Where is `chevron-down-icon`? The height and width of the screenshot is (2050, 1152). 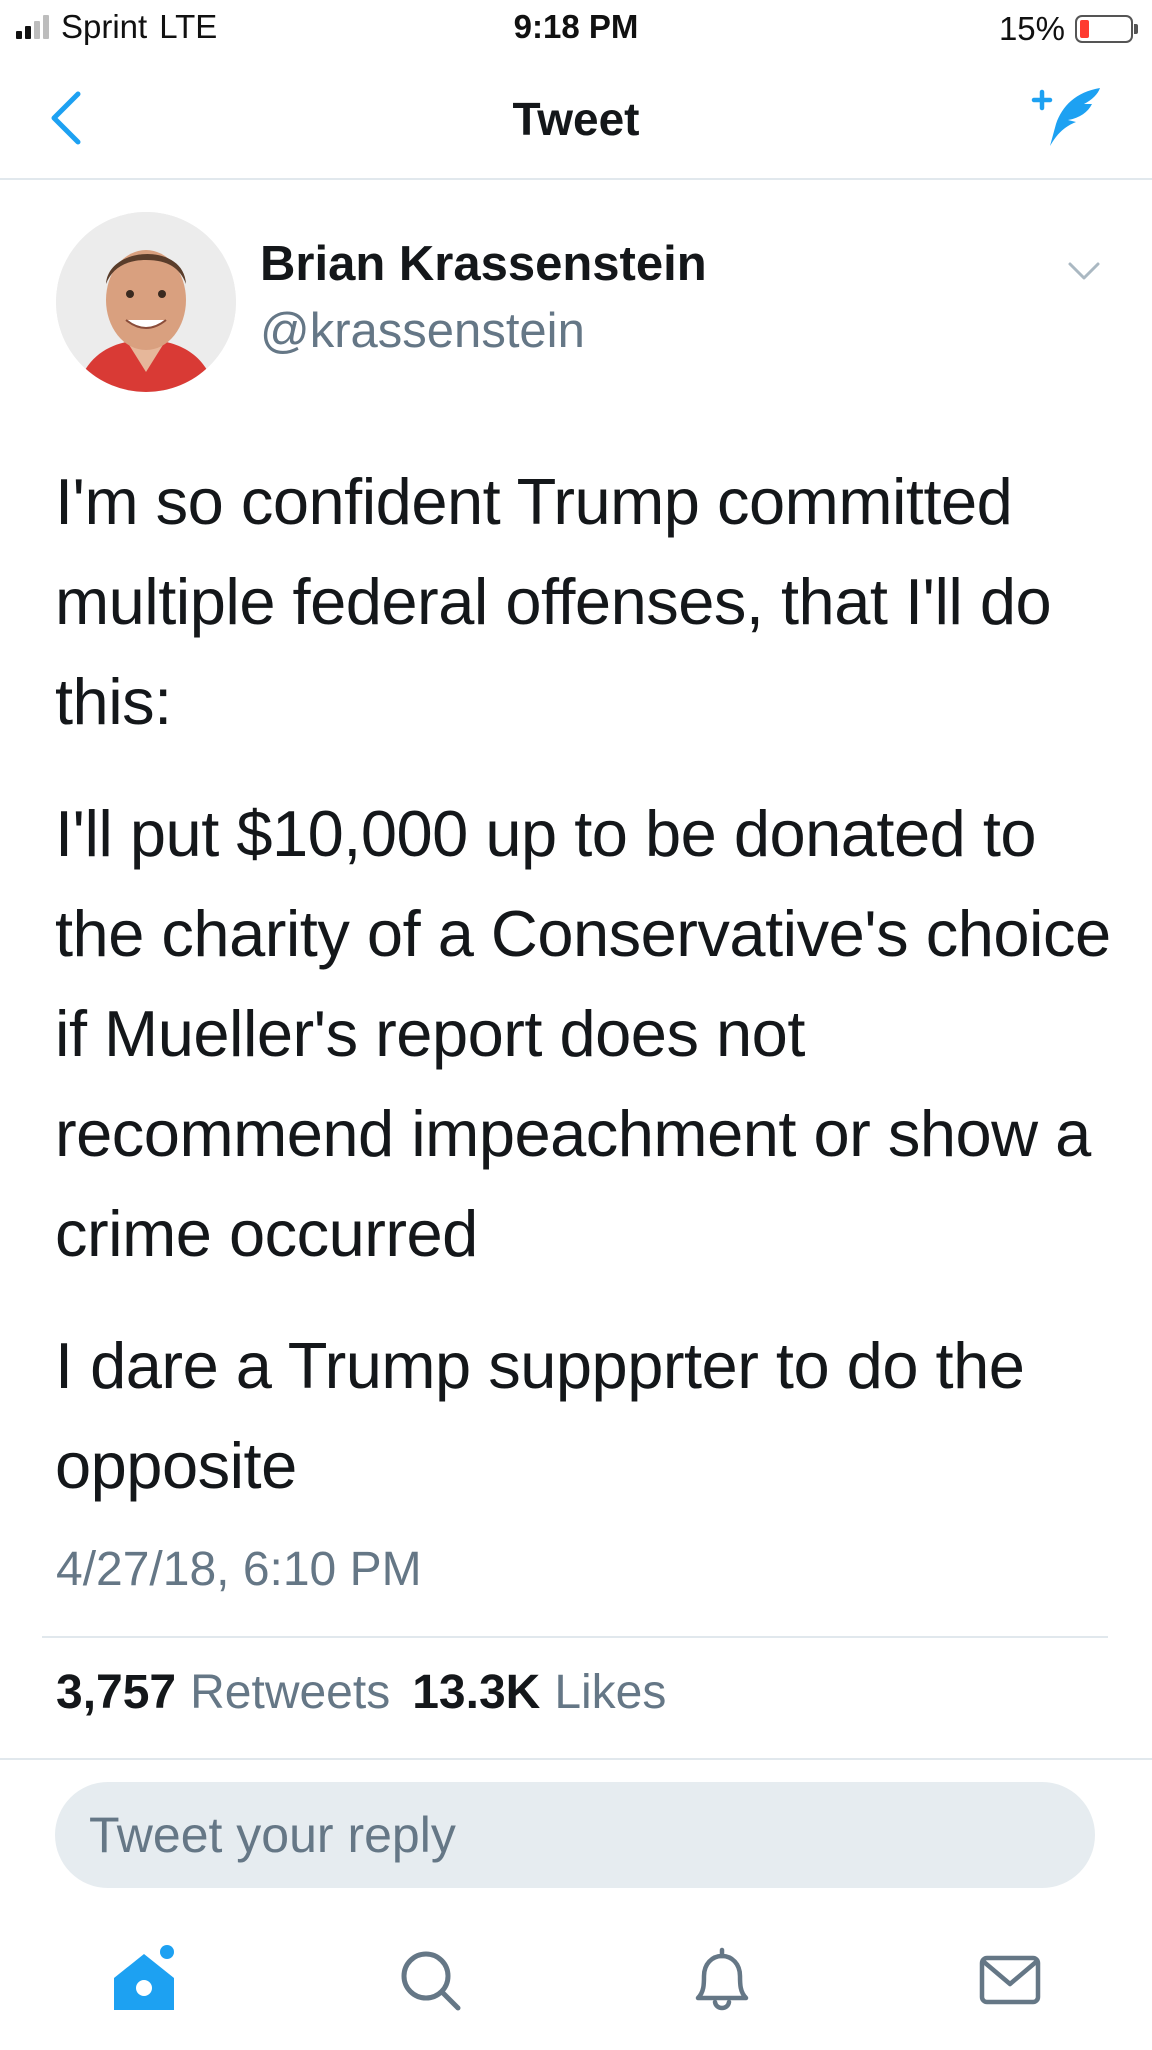
chevron-down-icon is located at coordinates (1084, 271).